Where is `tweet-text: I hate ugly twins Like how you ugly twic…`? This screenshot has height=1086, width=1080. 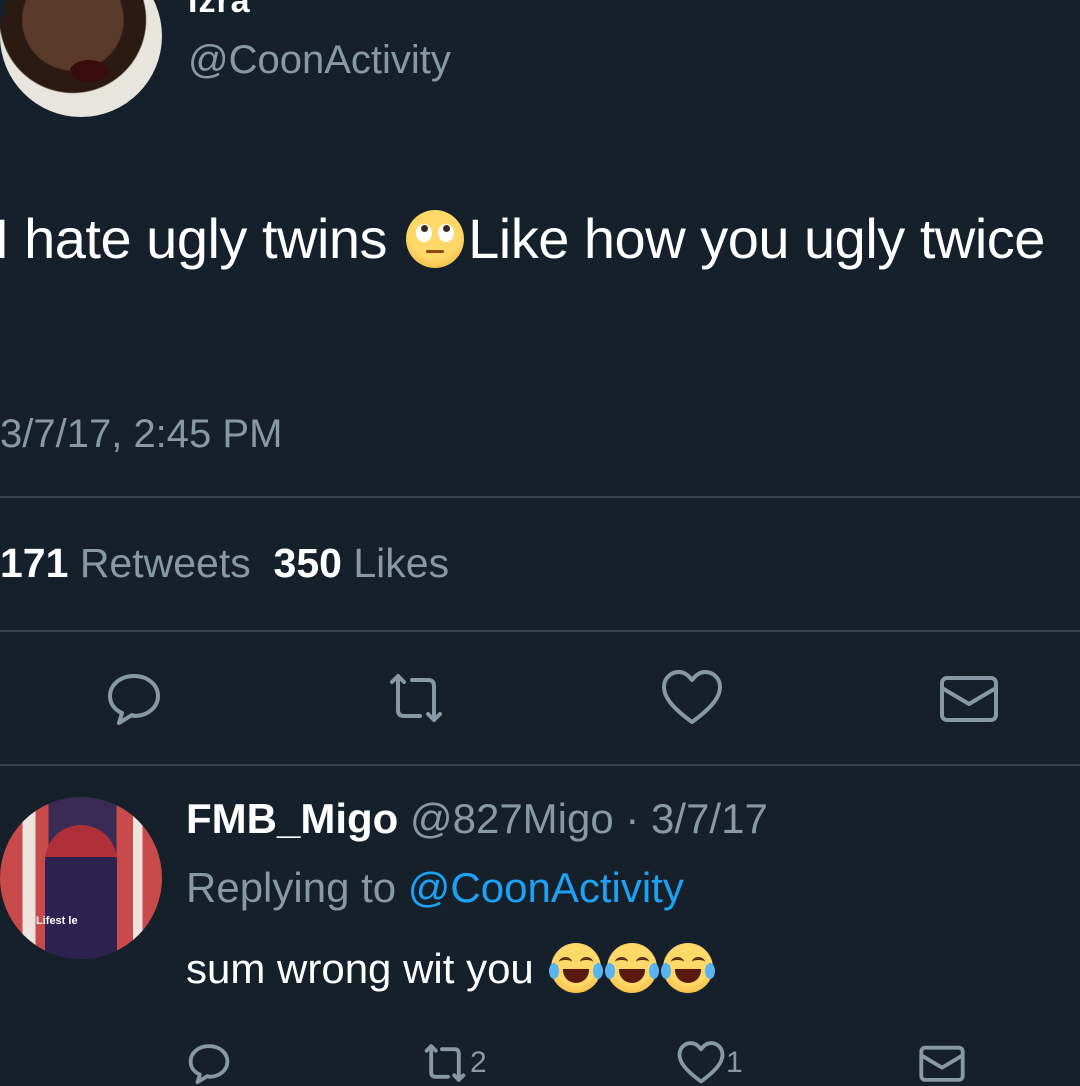
tweet-text: I hate ugly twins Like how you ugly twic… is located at coordinates (537, 239).